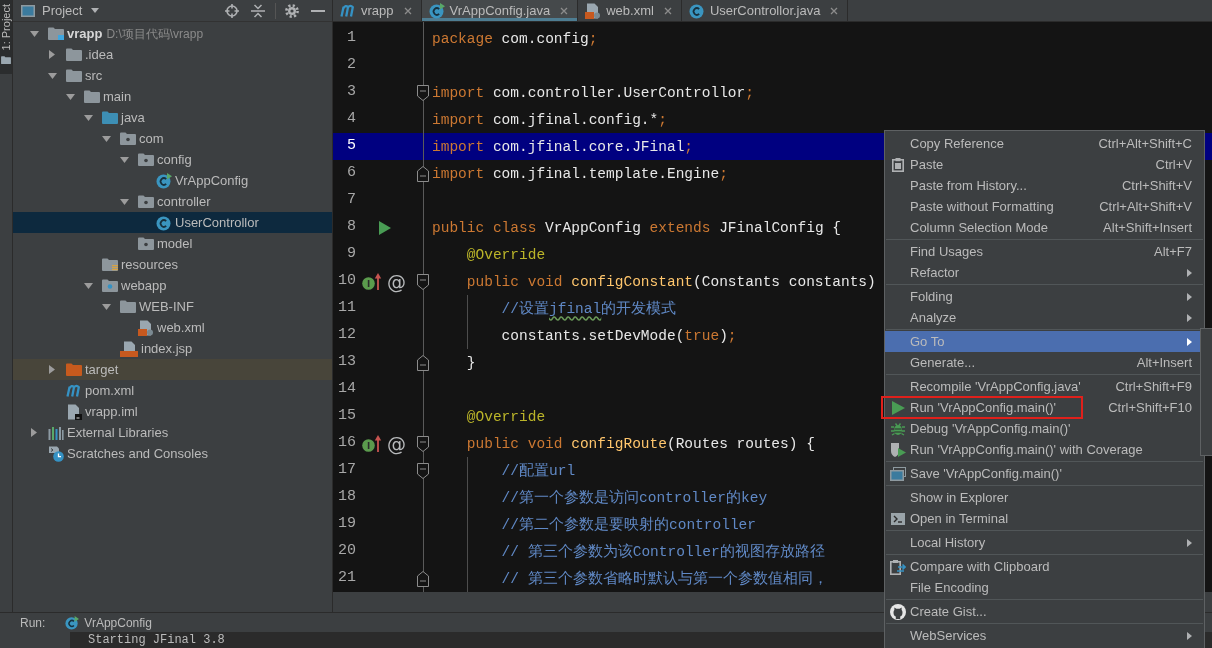 The height and width of the screenshot is (648, 1212). What do you see at coordinates (172, 75) in the screenshot?
I see `tree-item: src` at bounding box center [172, 75].